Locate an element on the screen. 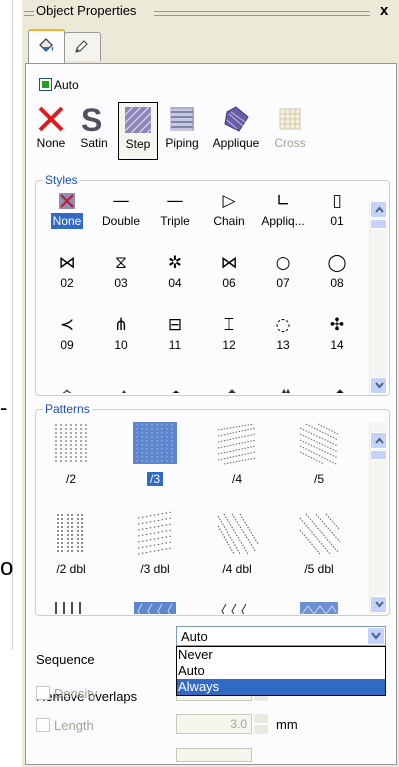  auto-row: Auto is located at coordinates (59, 86).